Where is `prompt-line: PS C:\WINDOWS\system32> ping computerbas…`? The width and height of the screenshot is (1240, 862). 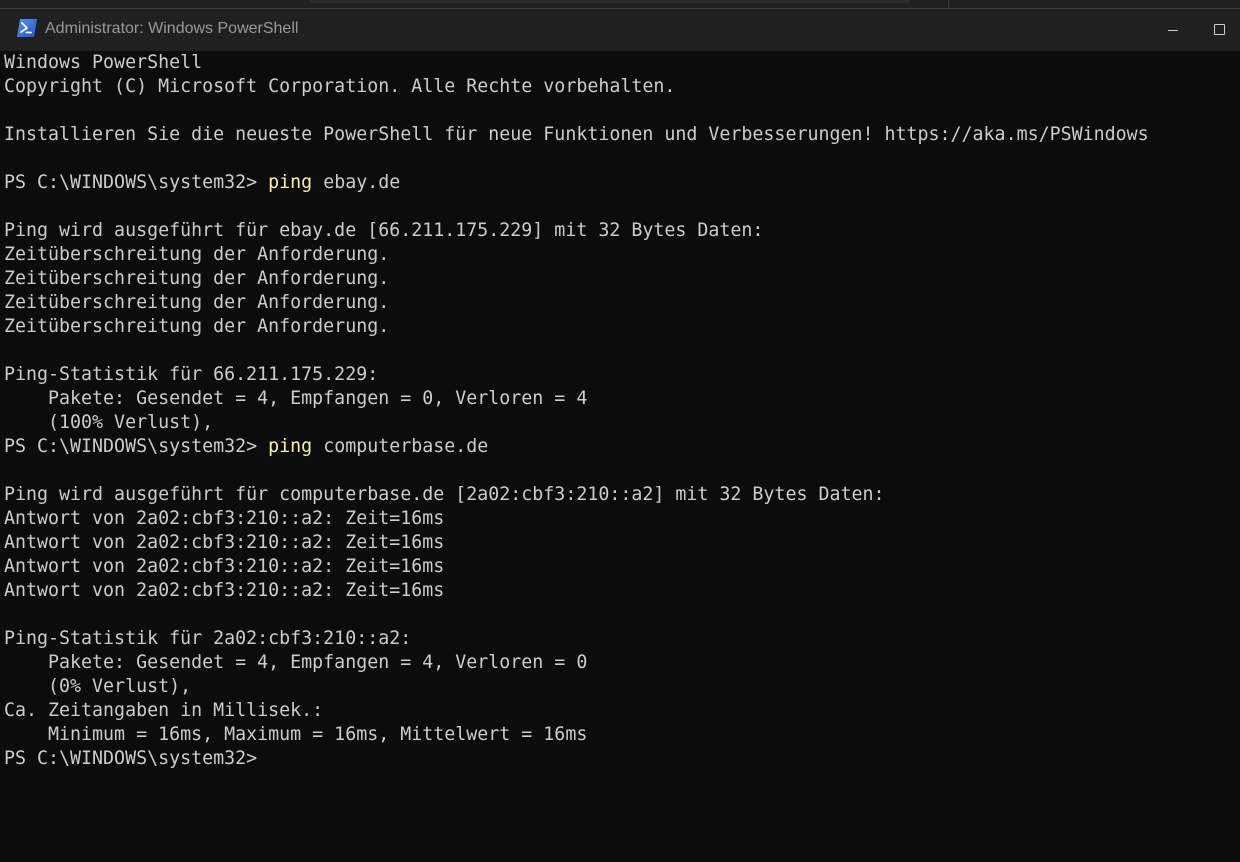
prompt-line: PS C:\WINDOWS\system32> ping computerbas… is located at coordinates (576, 447).